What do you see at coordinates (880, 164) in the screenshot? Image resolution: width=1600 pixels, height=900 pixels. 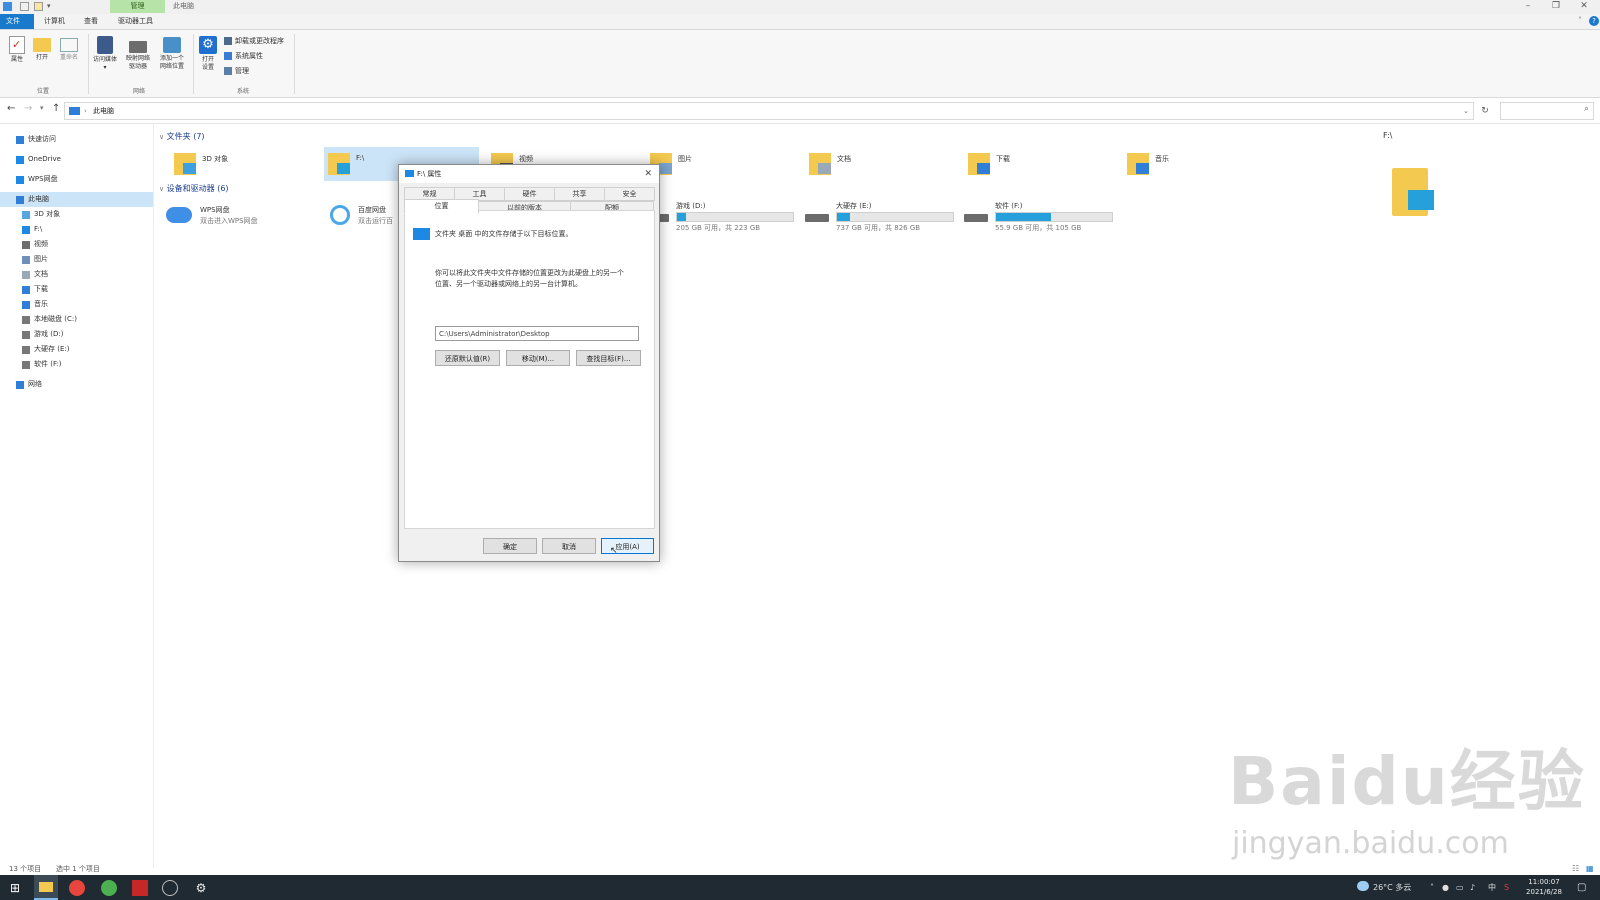 I see `folder-tile: 文档` at bounding box center [880, 164].